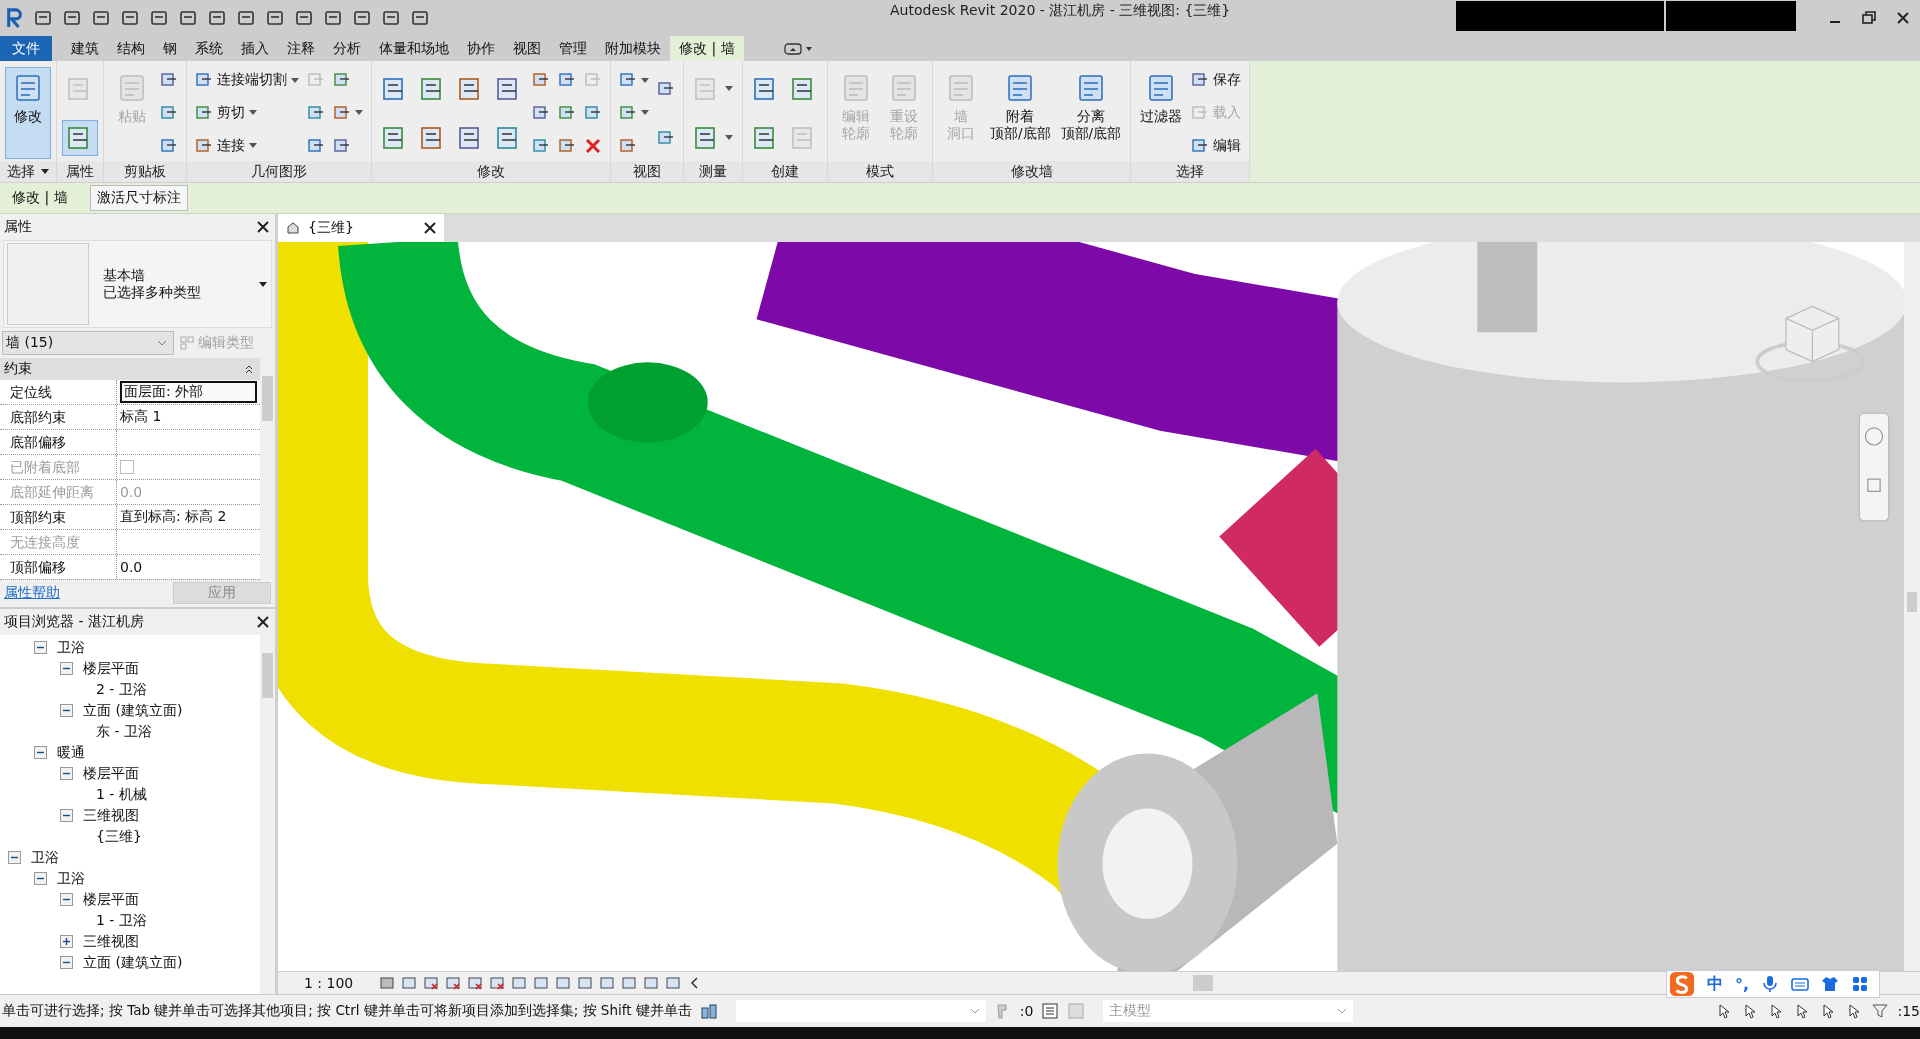 The width and height of the screenshot is (1920, 1039). Describe the element at coordinates (141, 417) in the screenshot. I see `property-value: 标高 1` at that location.